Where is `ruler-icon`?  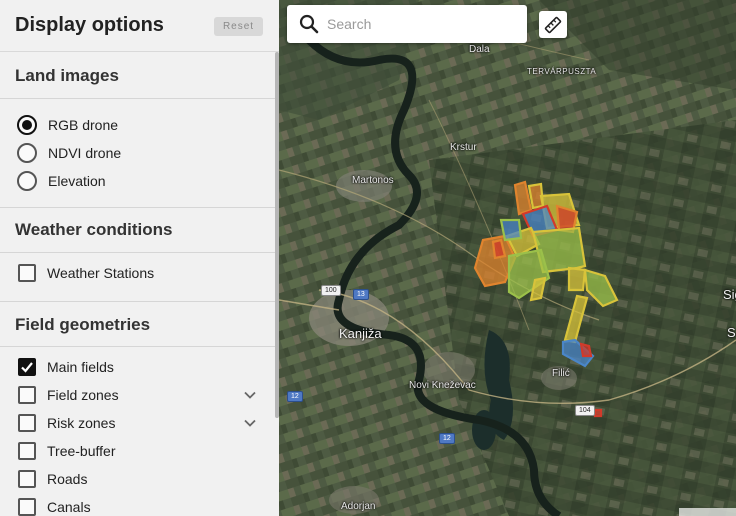 ruler-icon is located at coordinates (553, 25).